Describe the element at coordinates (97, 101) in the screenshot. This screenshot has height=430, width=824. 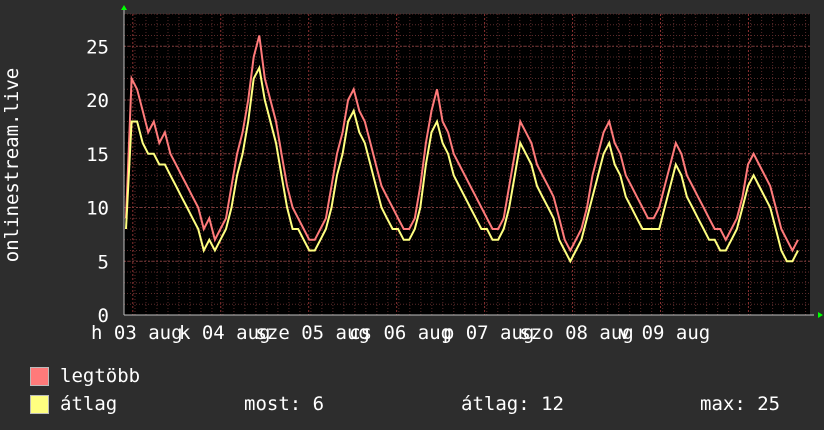
I see `y-tick-label: 20` at that location.